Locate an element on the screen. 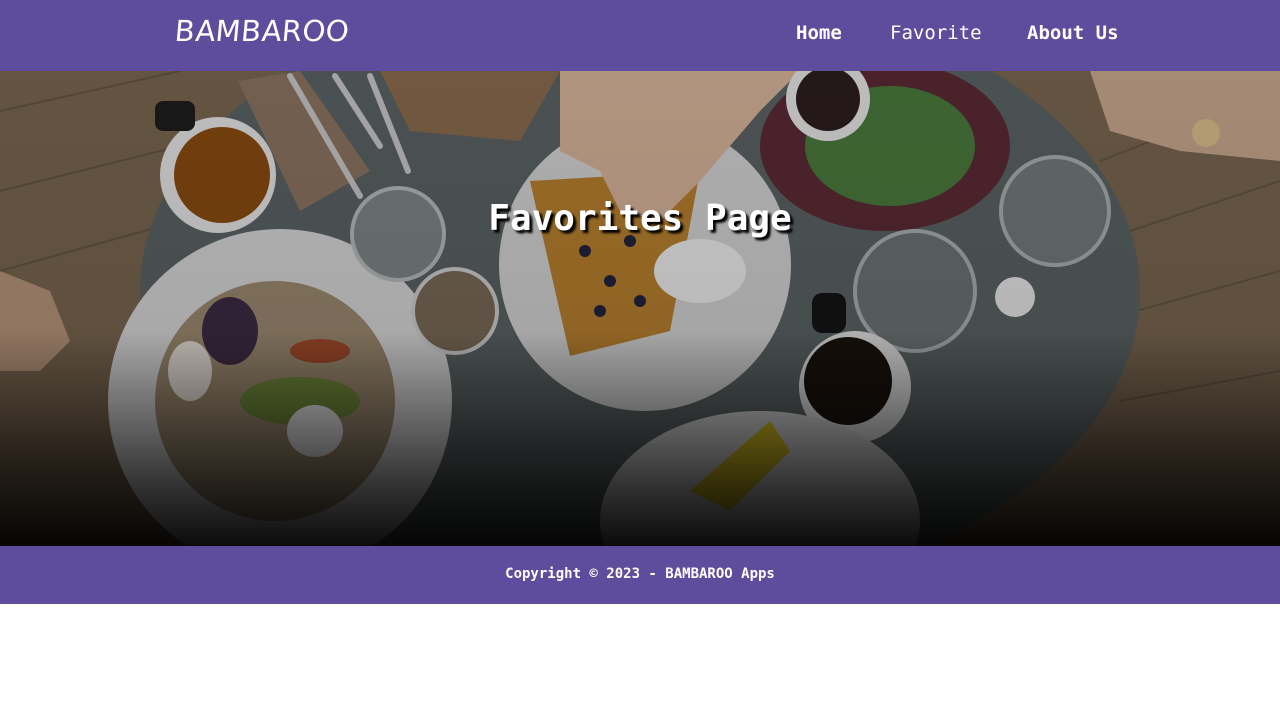  page-title: Favorites Page is located at coordinates (640, 218).